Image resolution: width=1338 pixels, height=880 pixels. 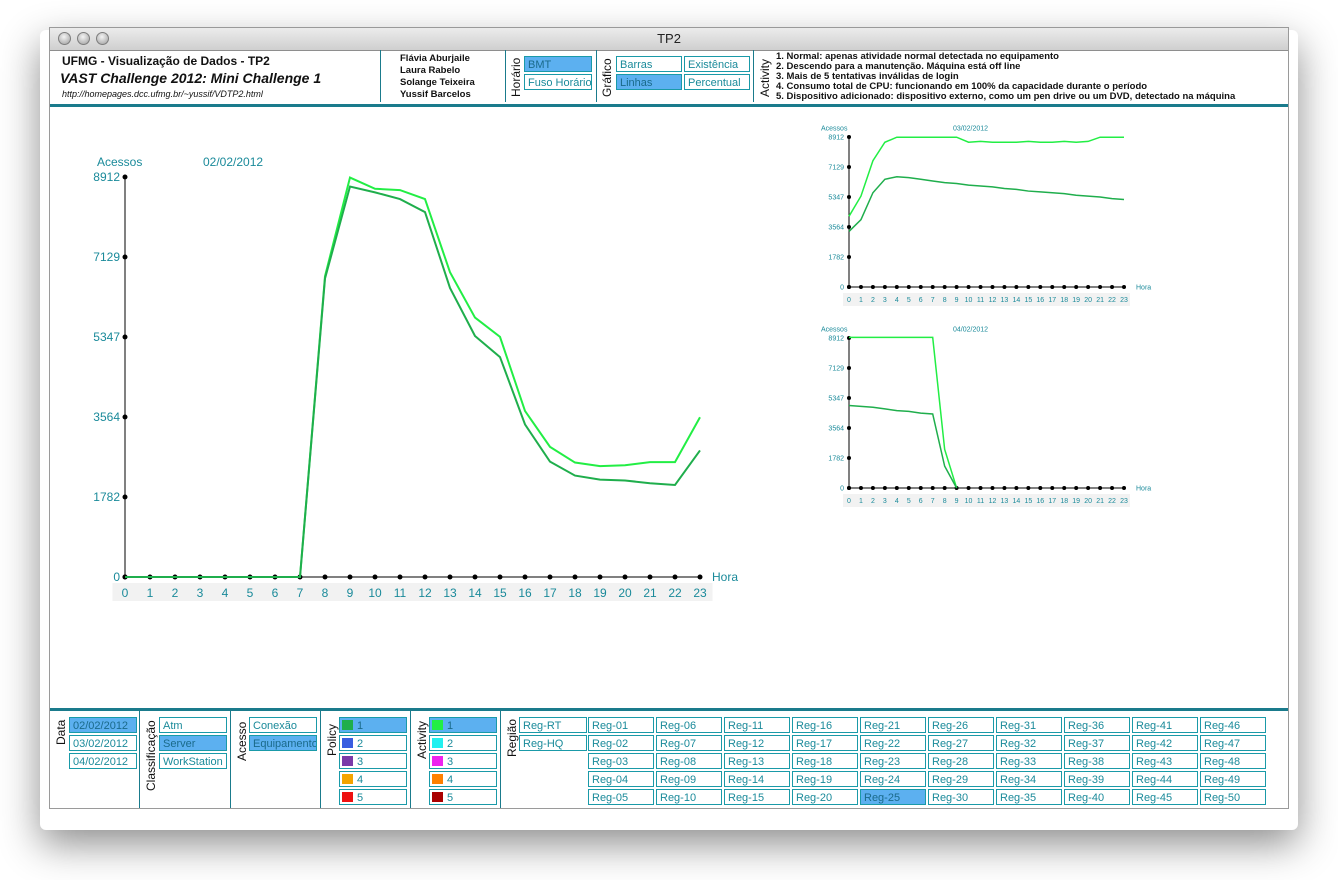 What do you see at coordinates (1233, 761) in the screenshot?
I see `regiao-option-reg-48: Reg-48` at bounding box center [1233, 761].